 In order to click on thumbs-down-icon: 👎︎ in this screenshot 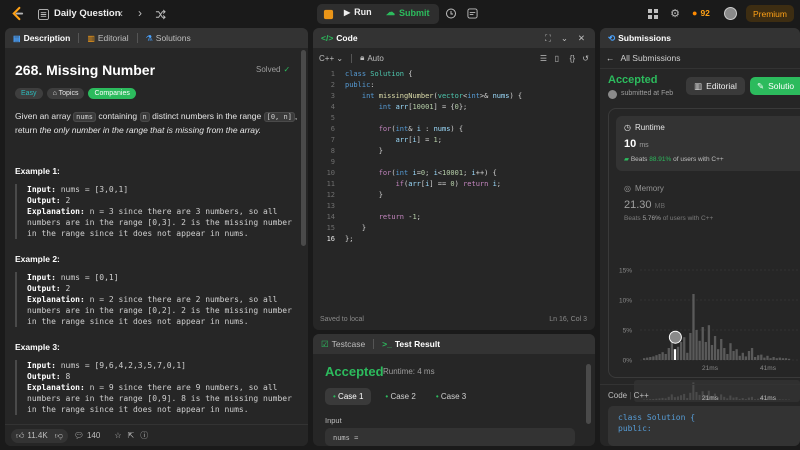, I will do `click(59, 436)`.